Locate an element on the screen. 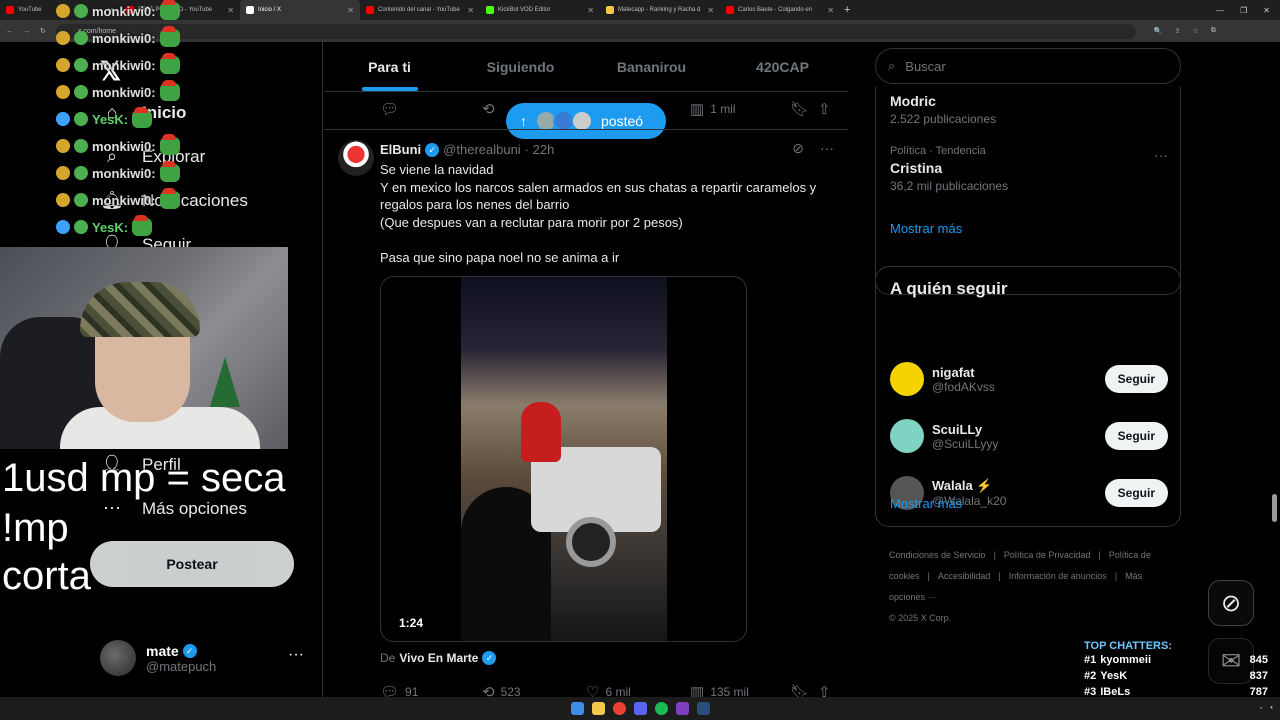  browser-tab: Contenido del canal - YouTube ✕ is located at coordinates (420, 10).